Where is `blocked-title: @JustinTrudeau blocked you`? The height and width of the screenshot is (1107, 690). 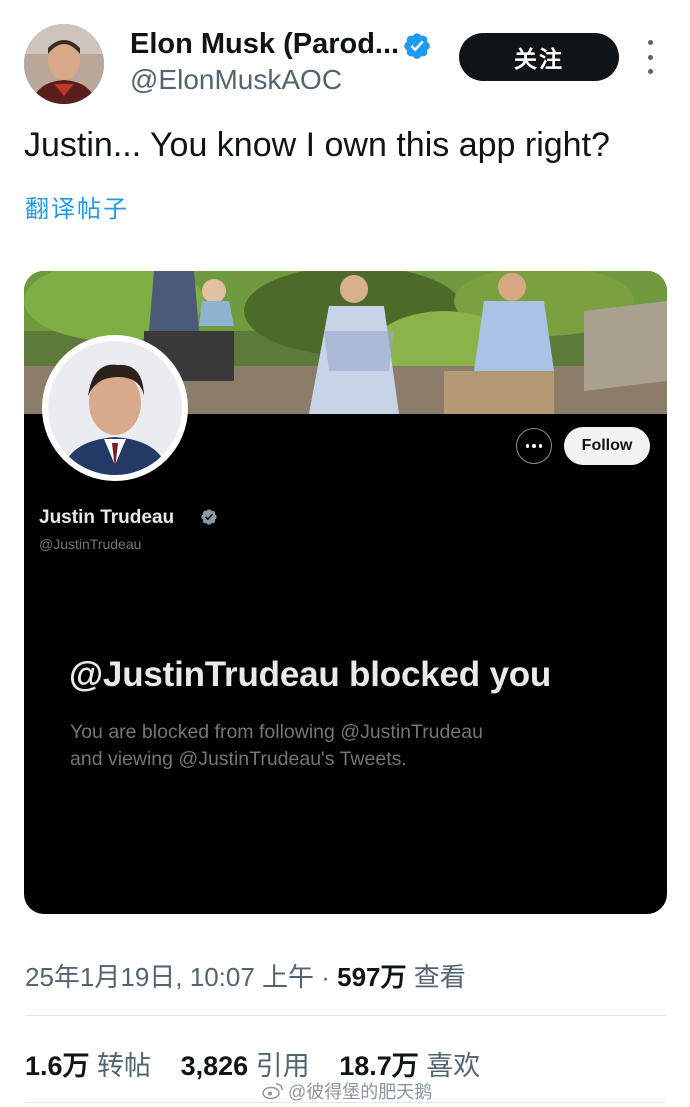 blocked-title: @JustinTrudeau blocked you is located at coordinates (310, 674).